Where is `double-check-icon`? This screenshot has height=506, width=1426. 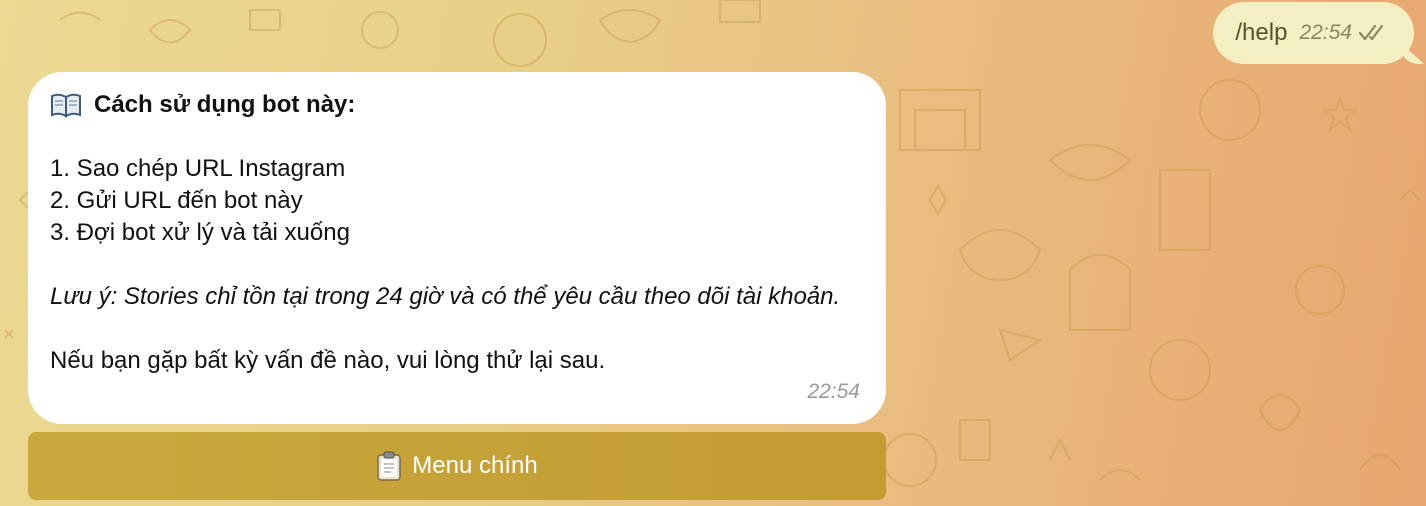
double-check-icon is located at coordinates (1371, 32).